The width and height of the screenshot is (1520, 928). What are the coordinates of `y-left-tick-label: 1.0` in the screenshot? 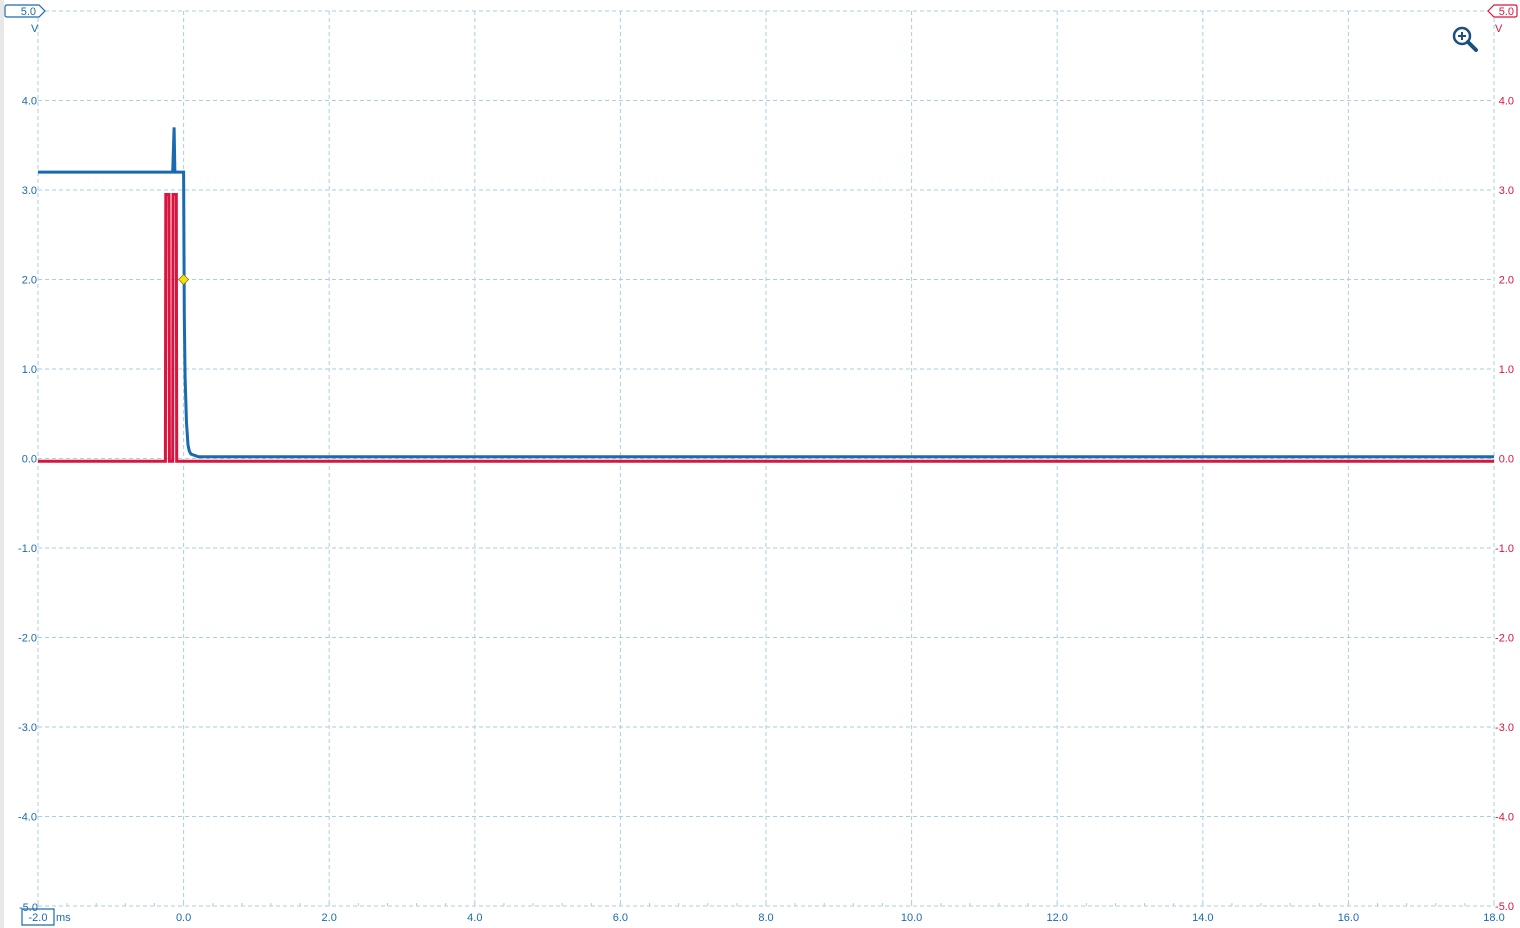 It's located at (29, 370).